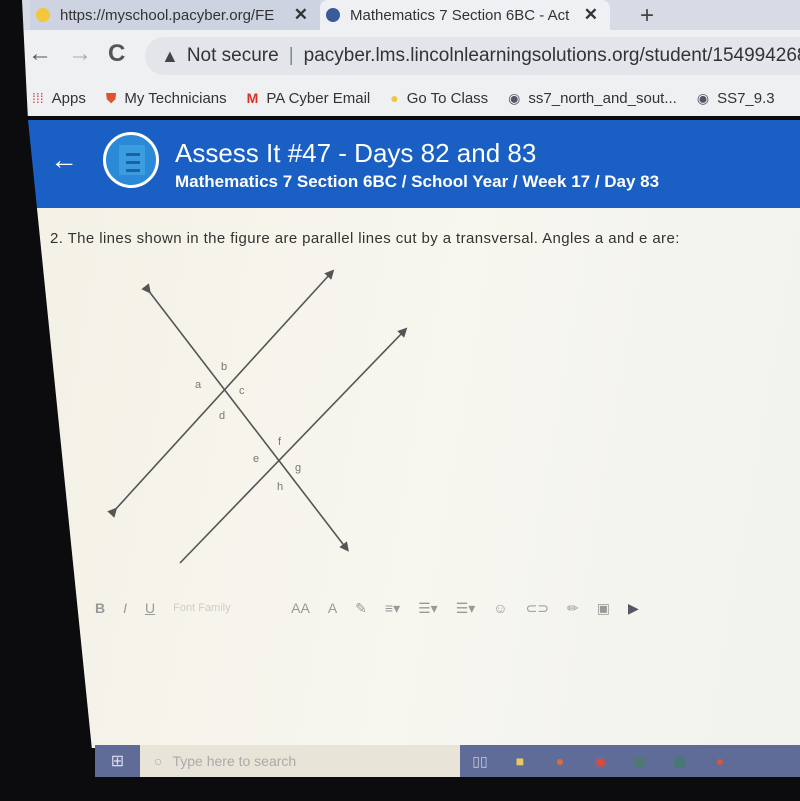  I want to click on lightbulb-icon, so click(43, 15).